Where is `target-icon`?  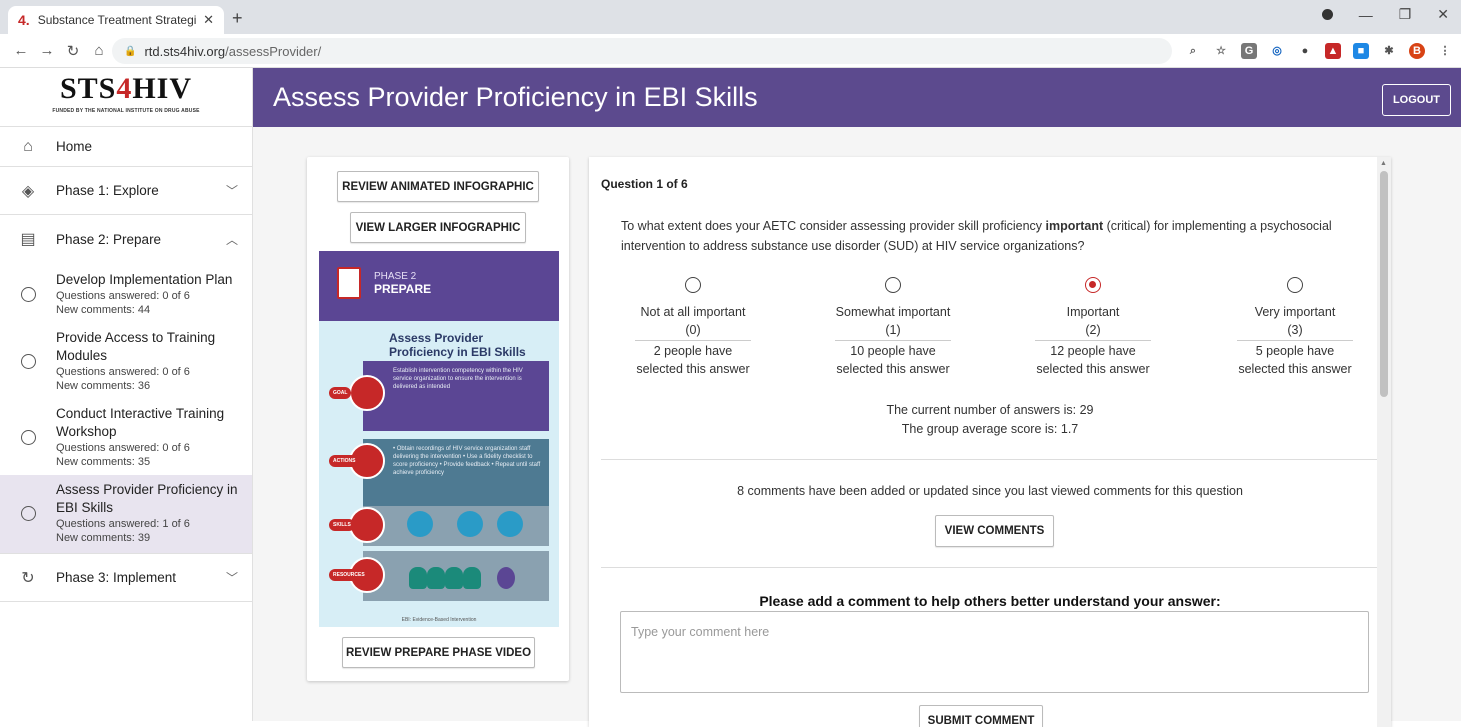 target-icon is located at coordinates (367, 393).